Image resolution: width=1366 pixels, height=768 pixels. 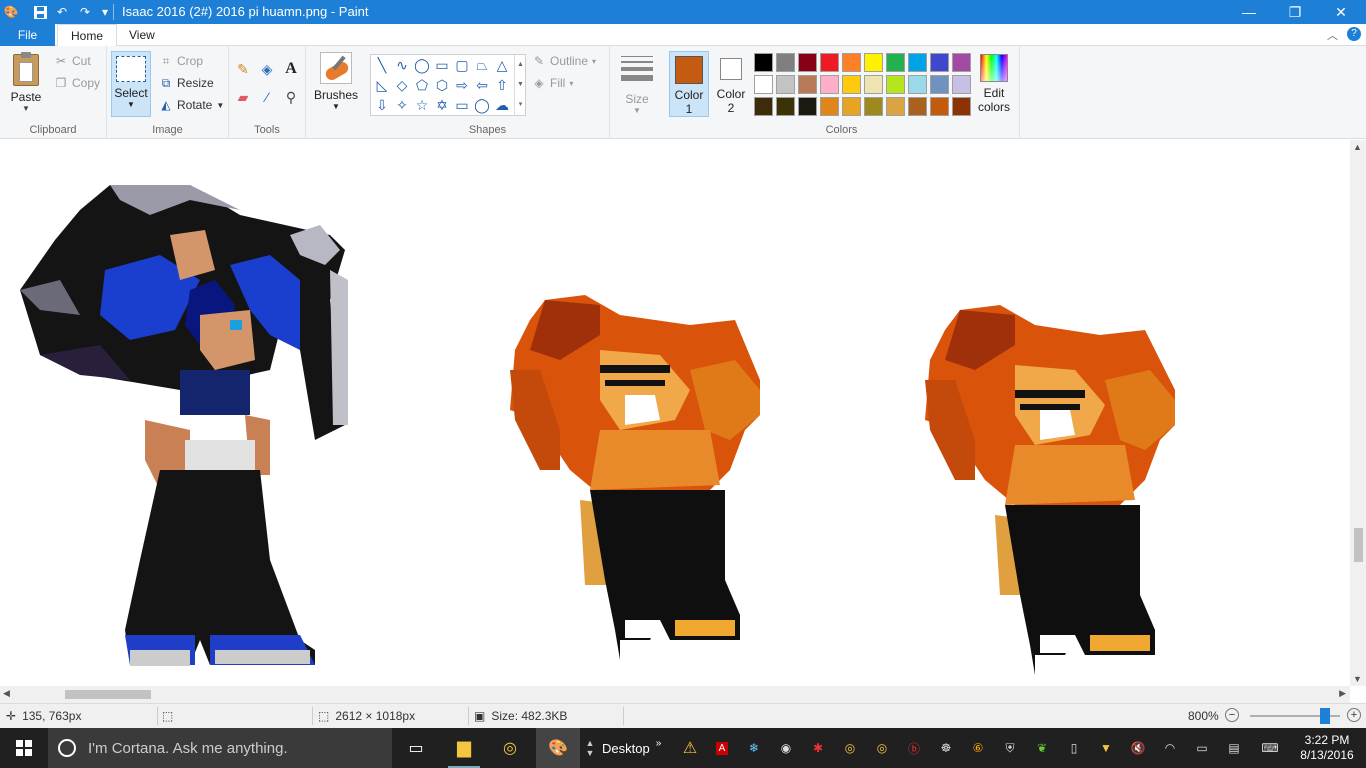 What do you see at coordinates (77, 83) in the screenshot?
I see `copy-button: ❐ Copy` at bounding box center [77, 83].